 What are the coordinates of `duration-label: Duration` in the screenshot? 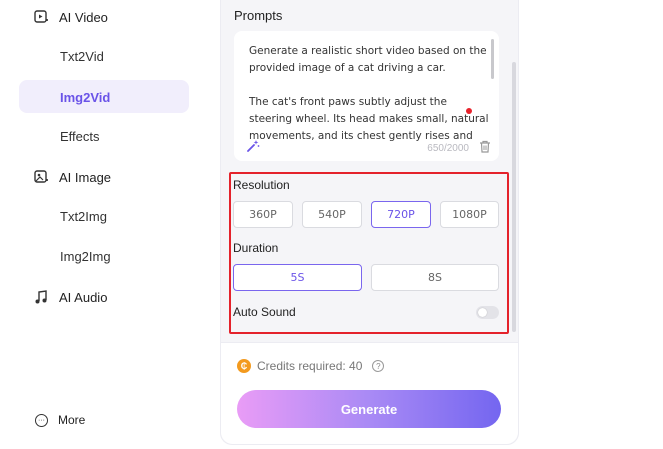 It's located at (256, 248).